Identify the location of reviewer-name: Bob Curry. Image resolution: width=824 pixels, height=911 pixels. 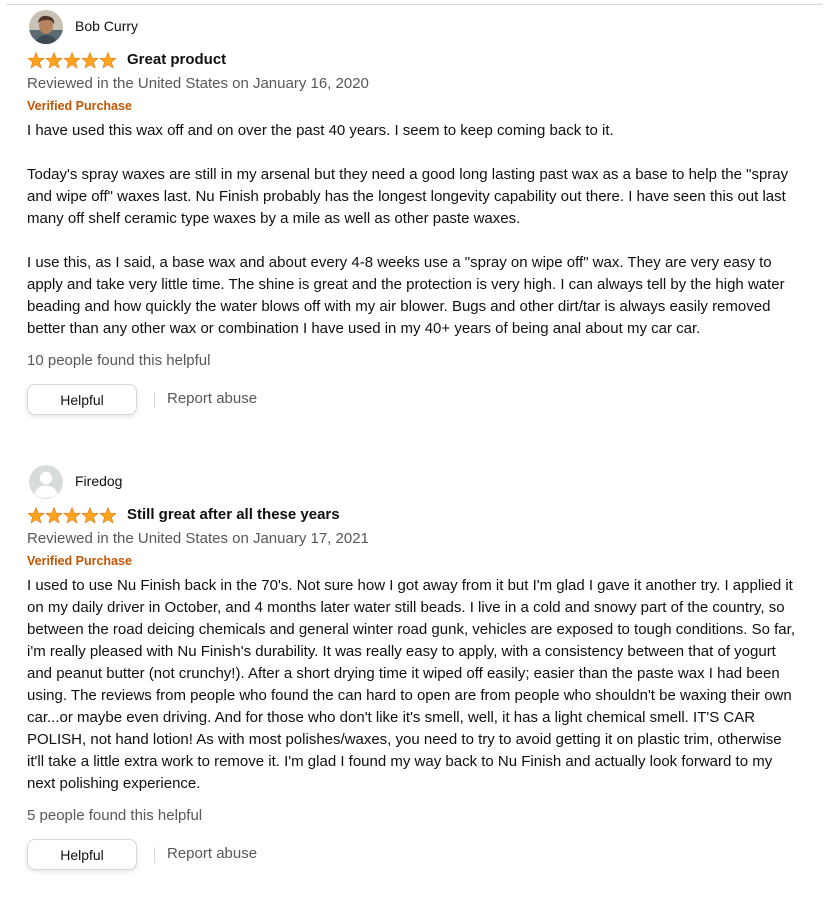
(106, 26).